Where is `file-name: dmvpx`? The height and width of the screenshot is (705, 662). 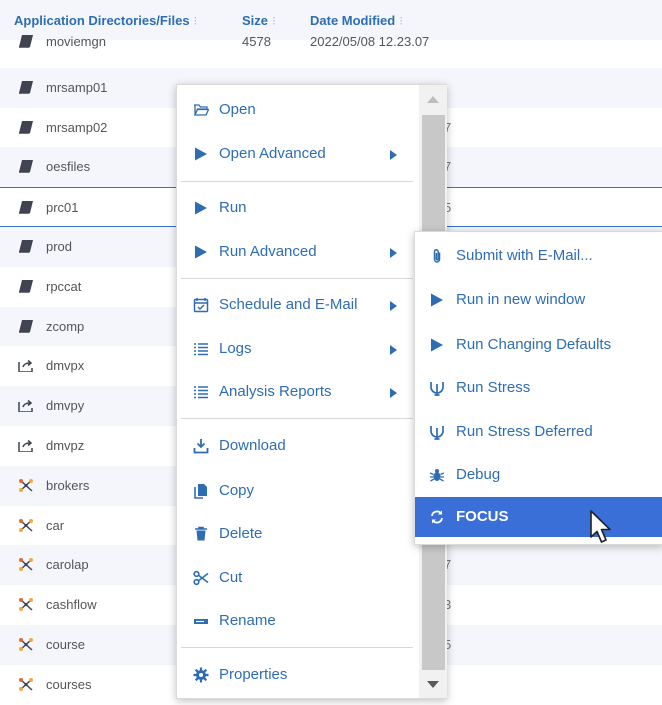
file-name: dmvpx is located at coordinates (65, 366).